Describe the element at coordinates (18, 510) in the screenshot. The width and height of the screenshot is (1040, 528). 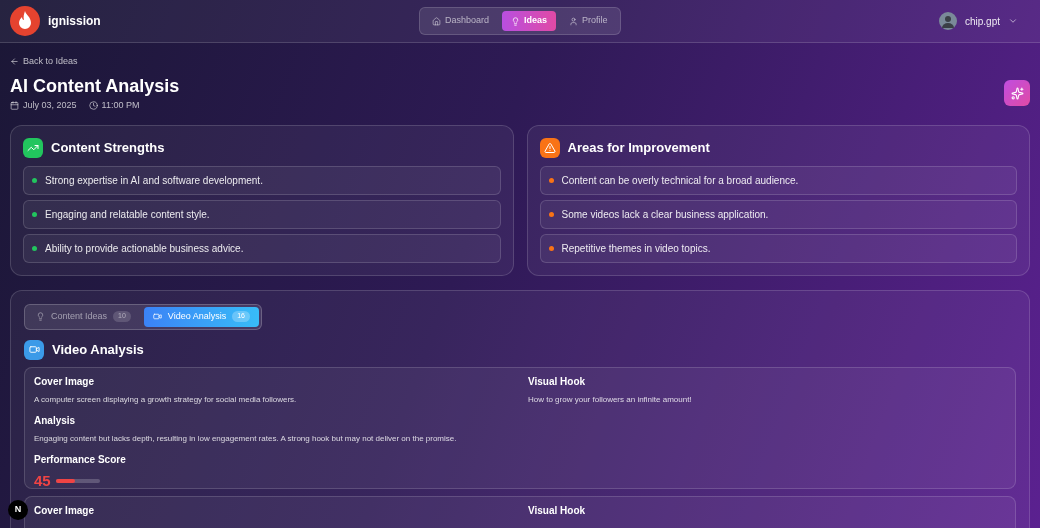
I see `dev-badge: N` at that location.